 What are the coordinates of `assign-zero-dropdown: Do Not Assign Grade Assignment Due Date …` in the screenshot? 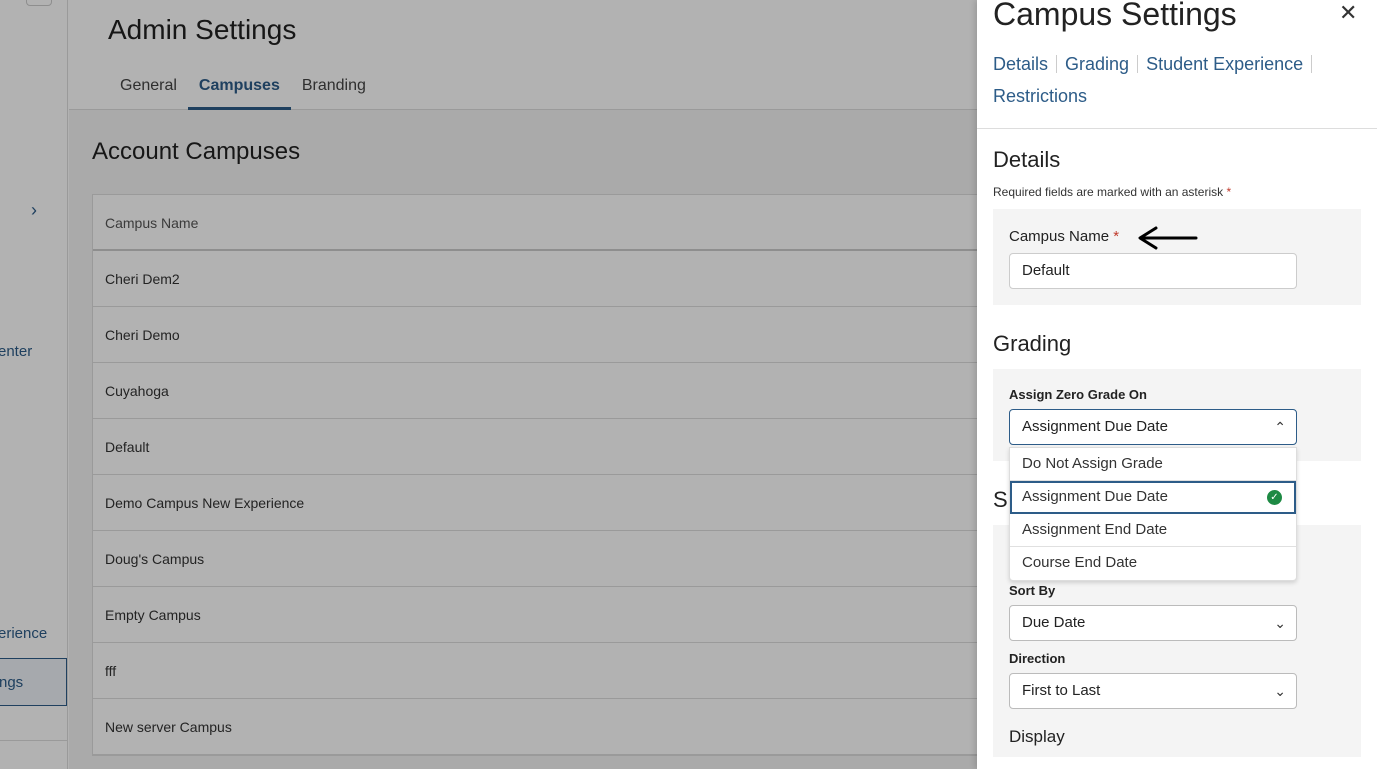 It's located at (1153, 514).